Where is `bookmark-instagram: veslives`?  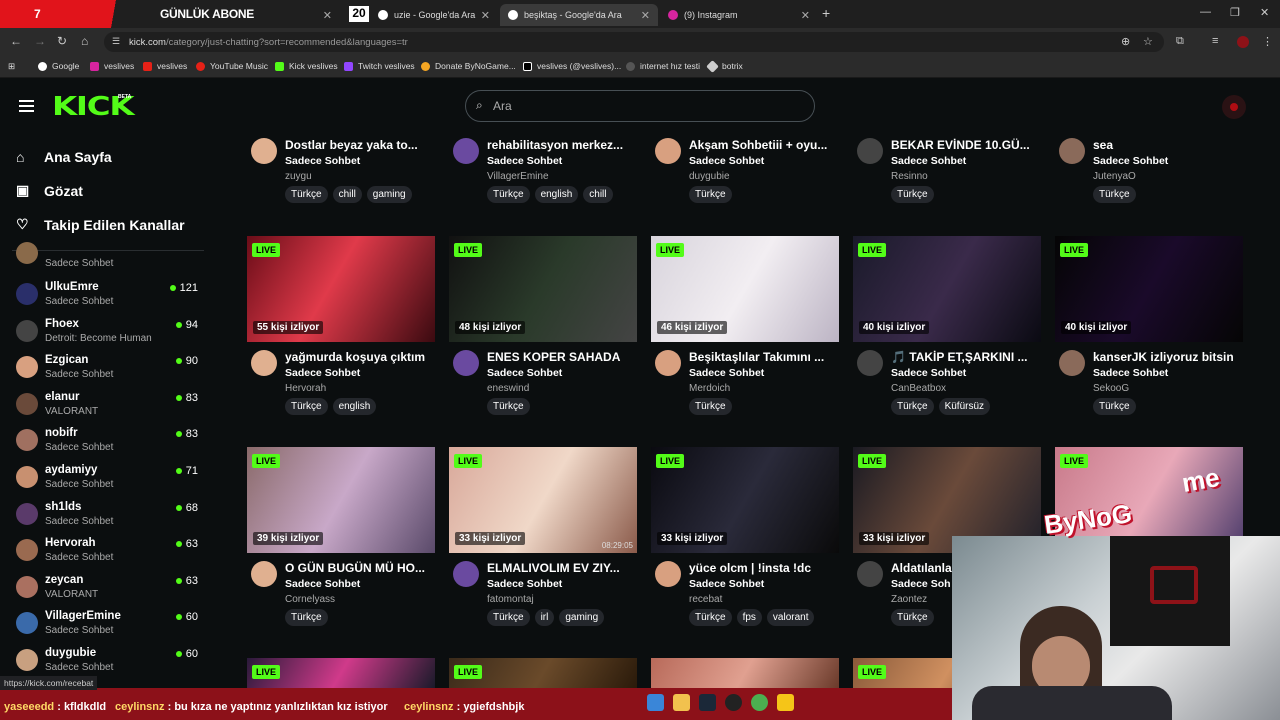 bookmark-instagram: veslives is located at coordinates (112, 66).